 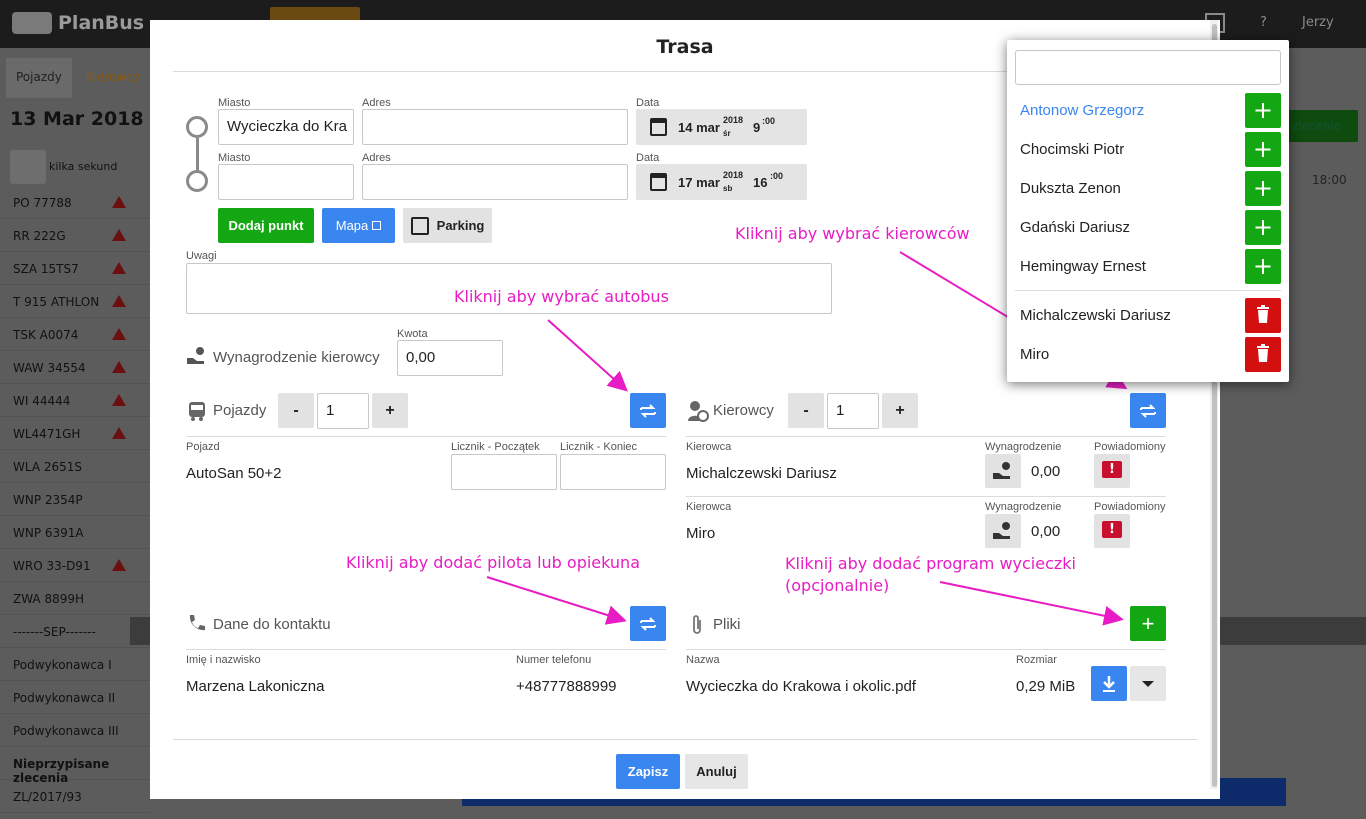 I want to click on selected-driver-label: Michalczewski Dariusz, so click(x=1095, y=315).